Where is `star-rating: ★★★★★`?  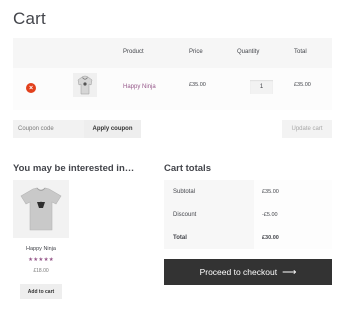 star-rating: ★★★★★ is located at coordinates (41, 260).